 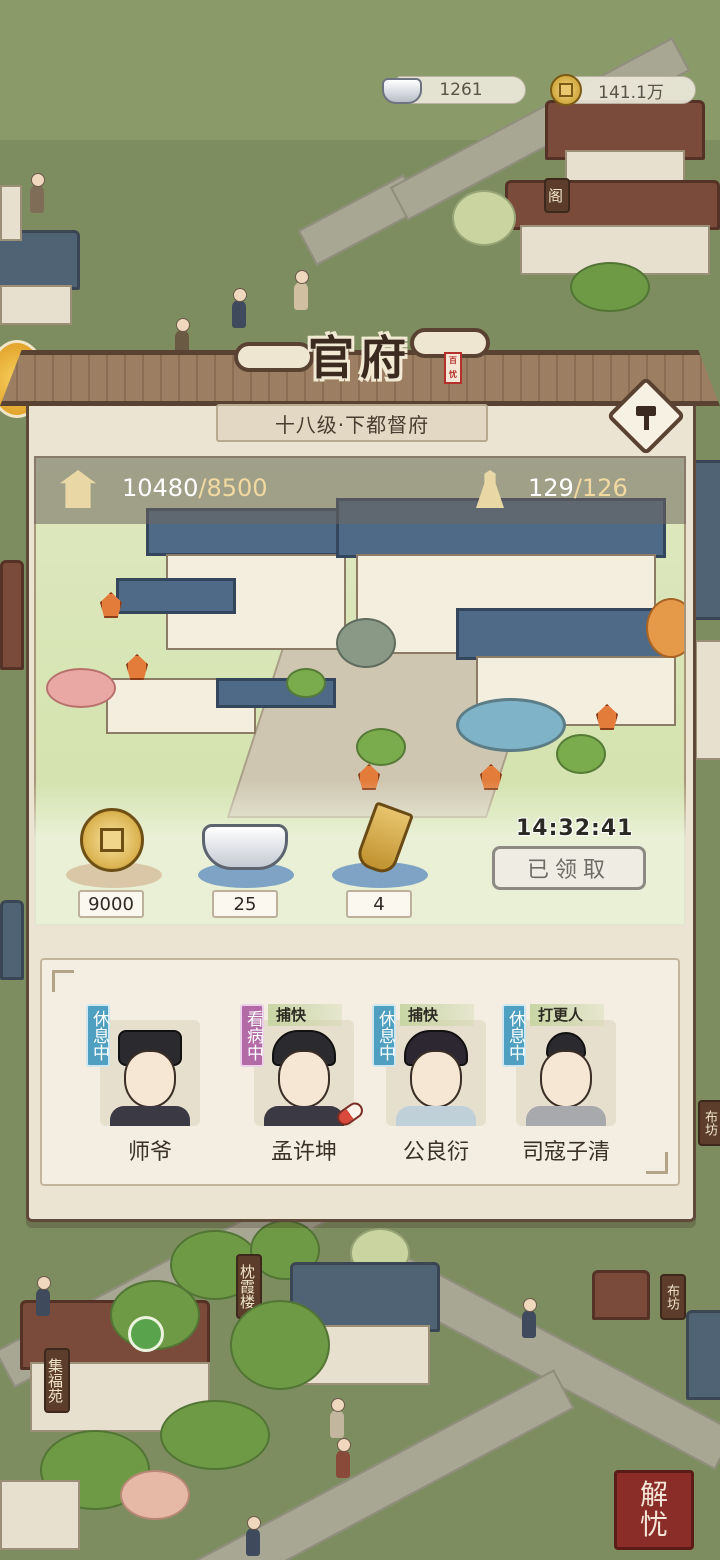 I want to click on task-marker-icon, so click(x=146, y=1334).